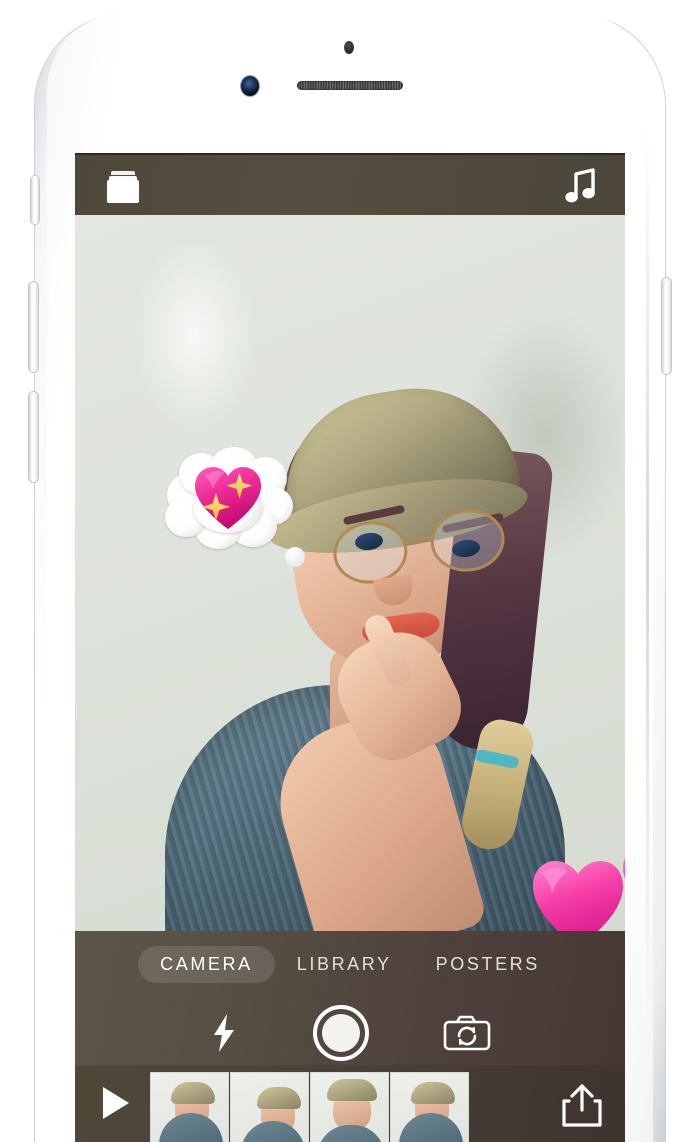  Describe the element at coordinates (666, 326) in the screenshot. I see `power-button` at that location.